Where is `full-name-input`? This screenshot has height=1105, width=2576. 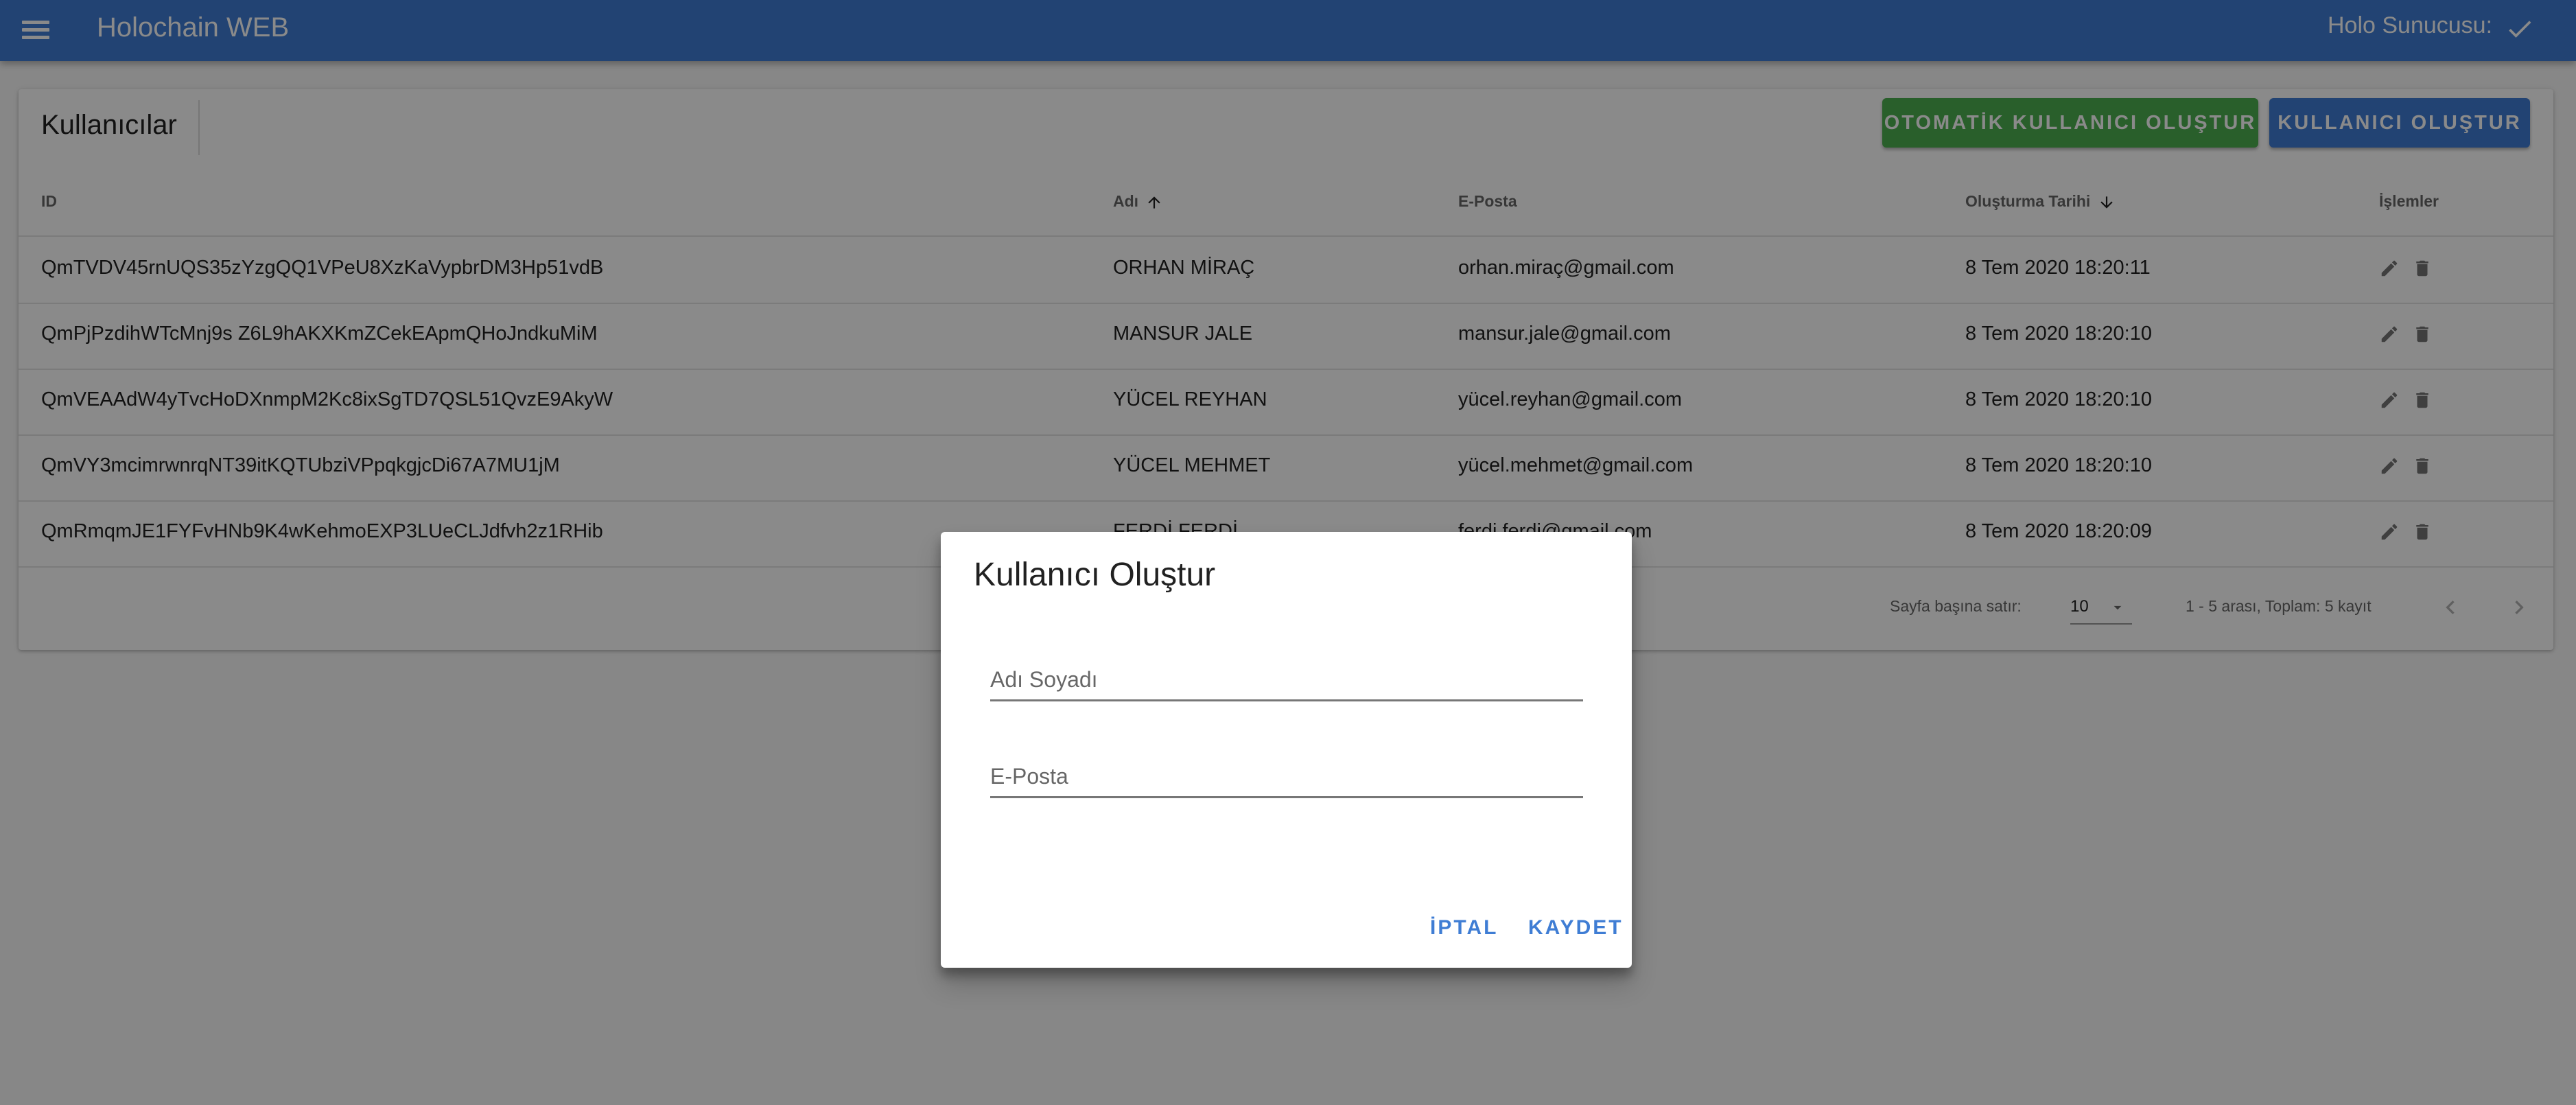
full-name-input is located at coordinates (1286, 676).